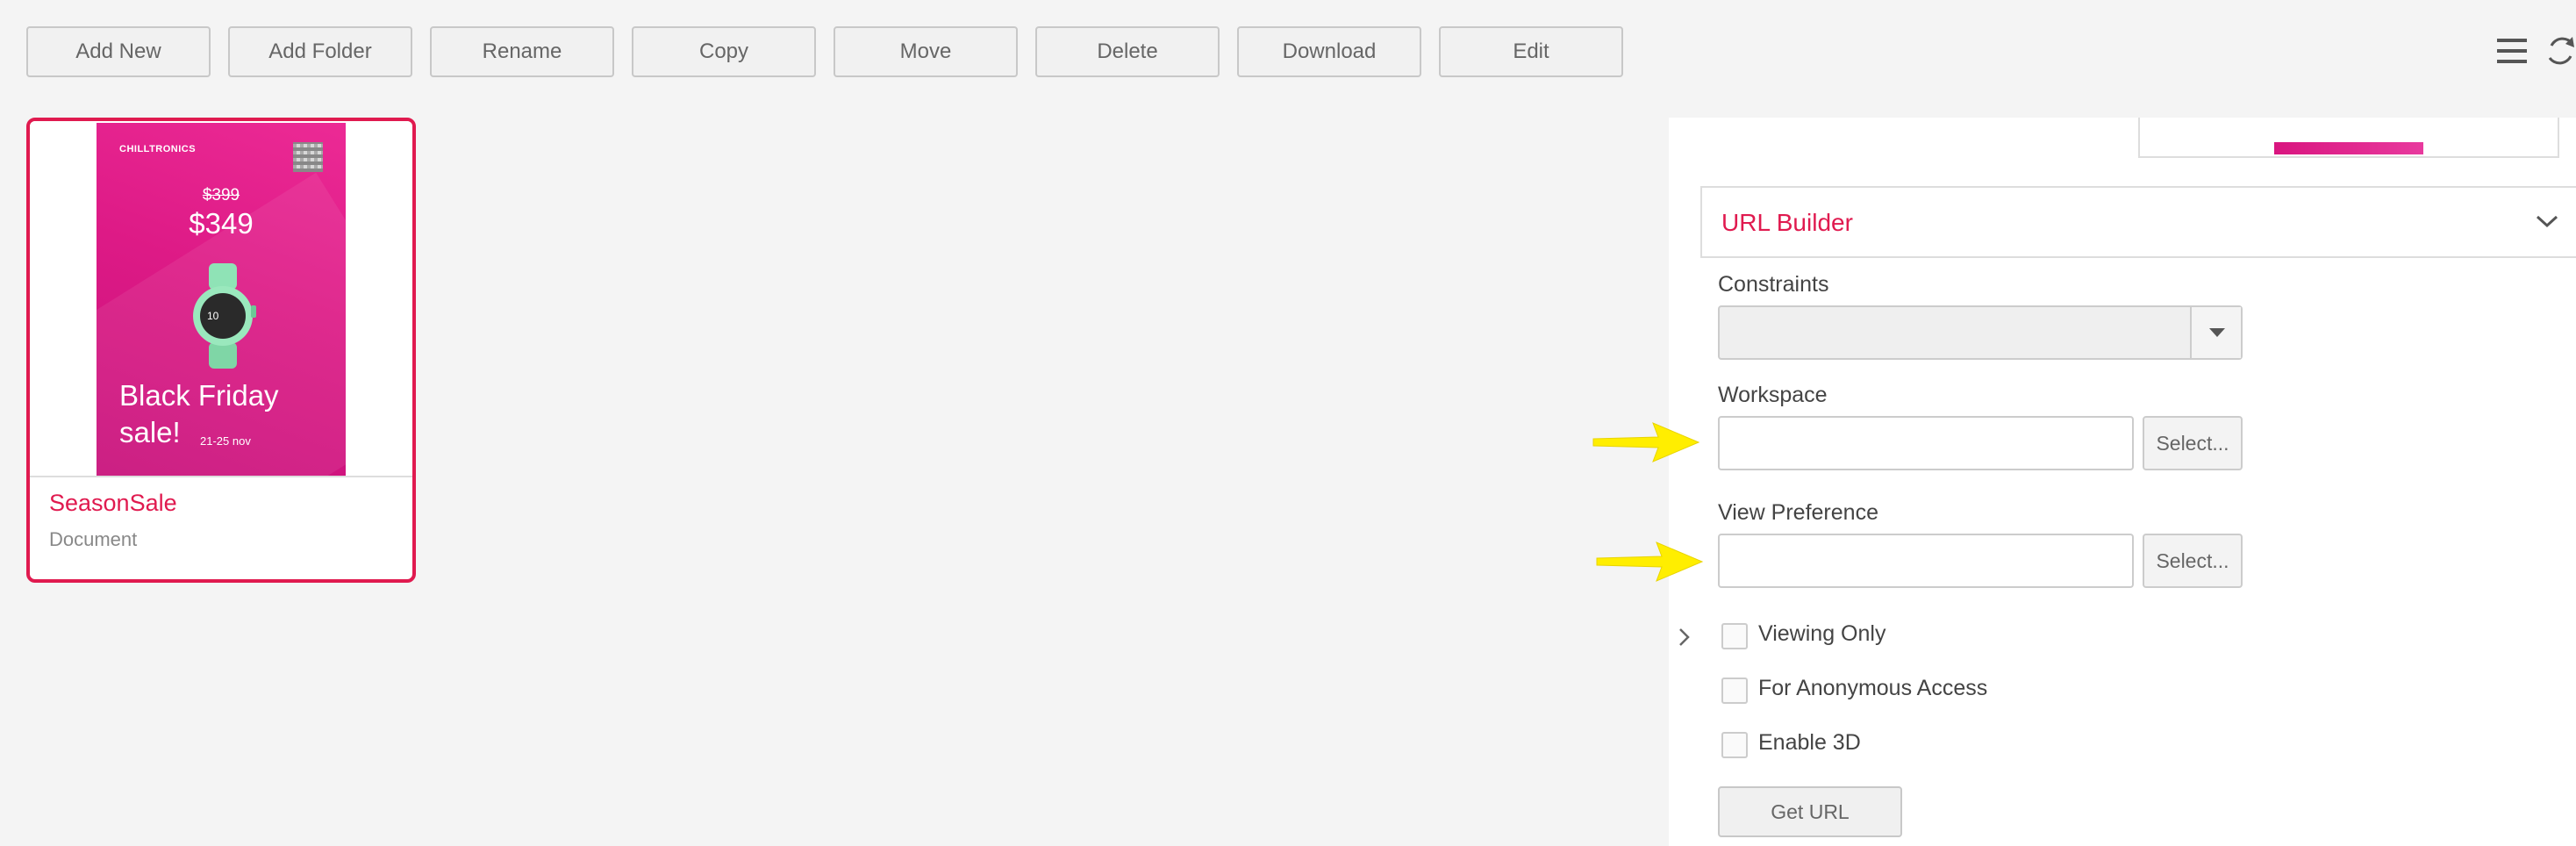 This screenshot has height=846, width=2576. What do you see at coordinates (1734, 745) in the screenshot?
I see `enable-3d-checkbox` at bounding box center [1734, 745].